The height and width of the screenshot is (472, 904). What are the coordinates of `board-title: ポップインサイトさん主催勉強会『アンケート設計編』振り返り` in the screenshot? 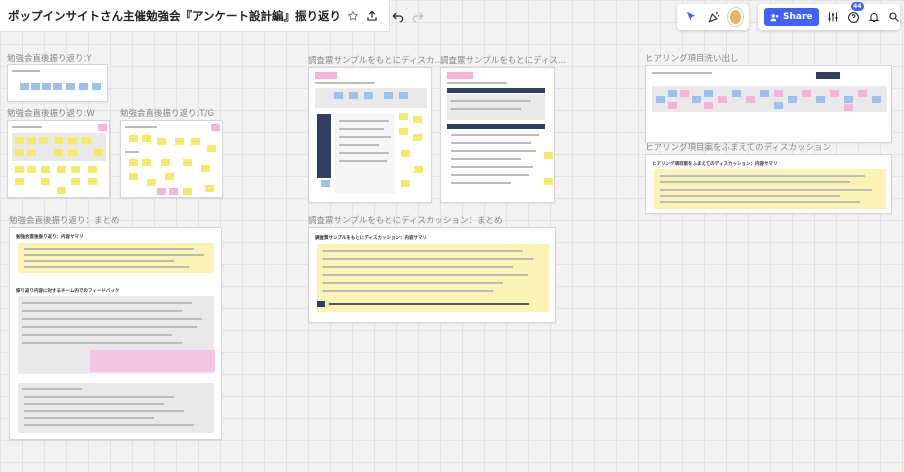 It's located at (174, 16).